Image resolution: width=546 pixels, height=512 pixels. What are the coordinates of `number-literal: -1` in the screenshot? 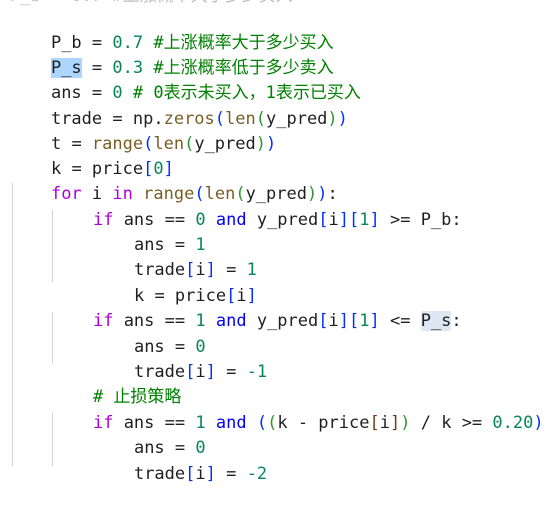 It's located at (257, 372).